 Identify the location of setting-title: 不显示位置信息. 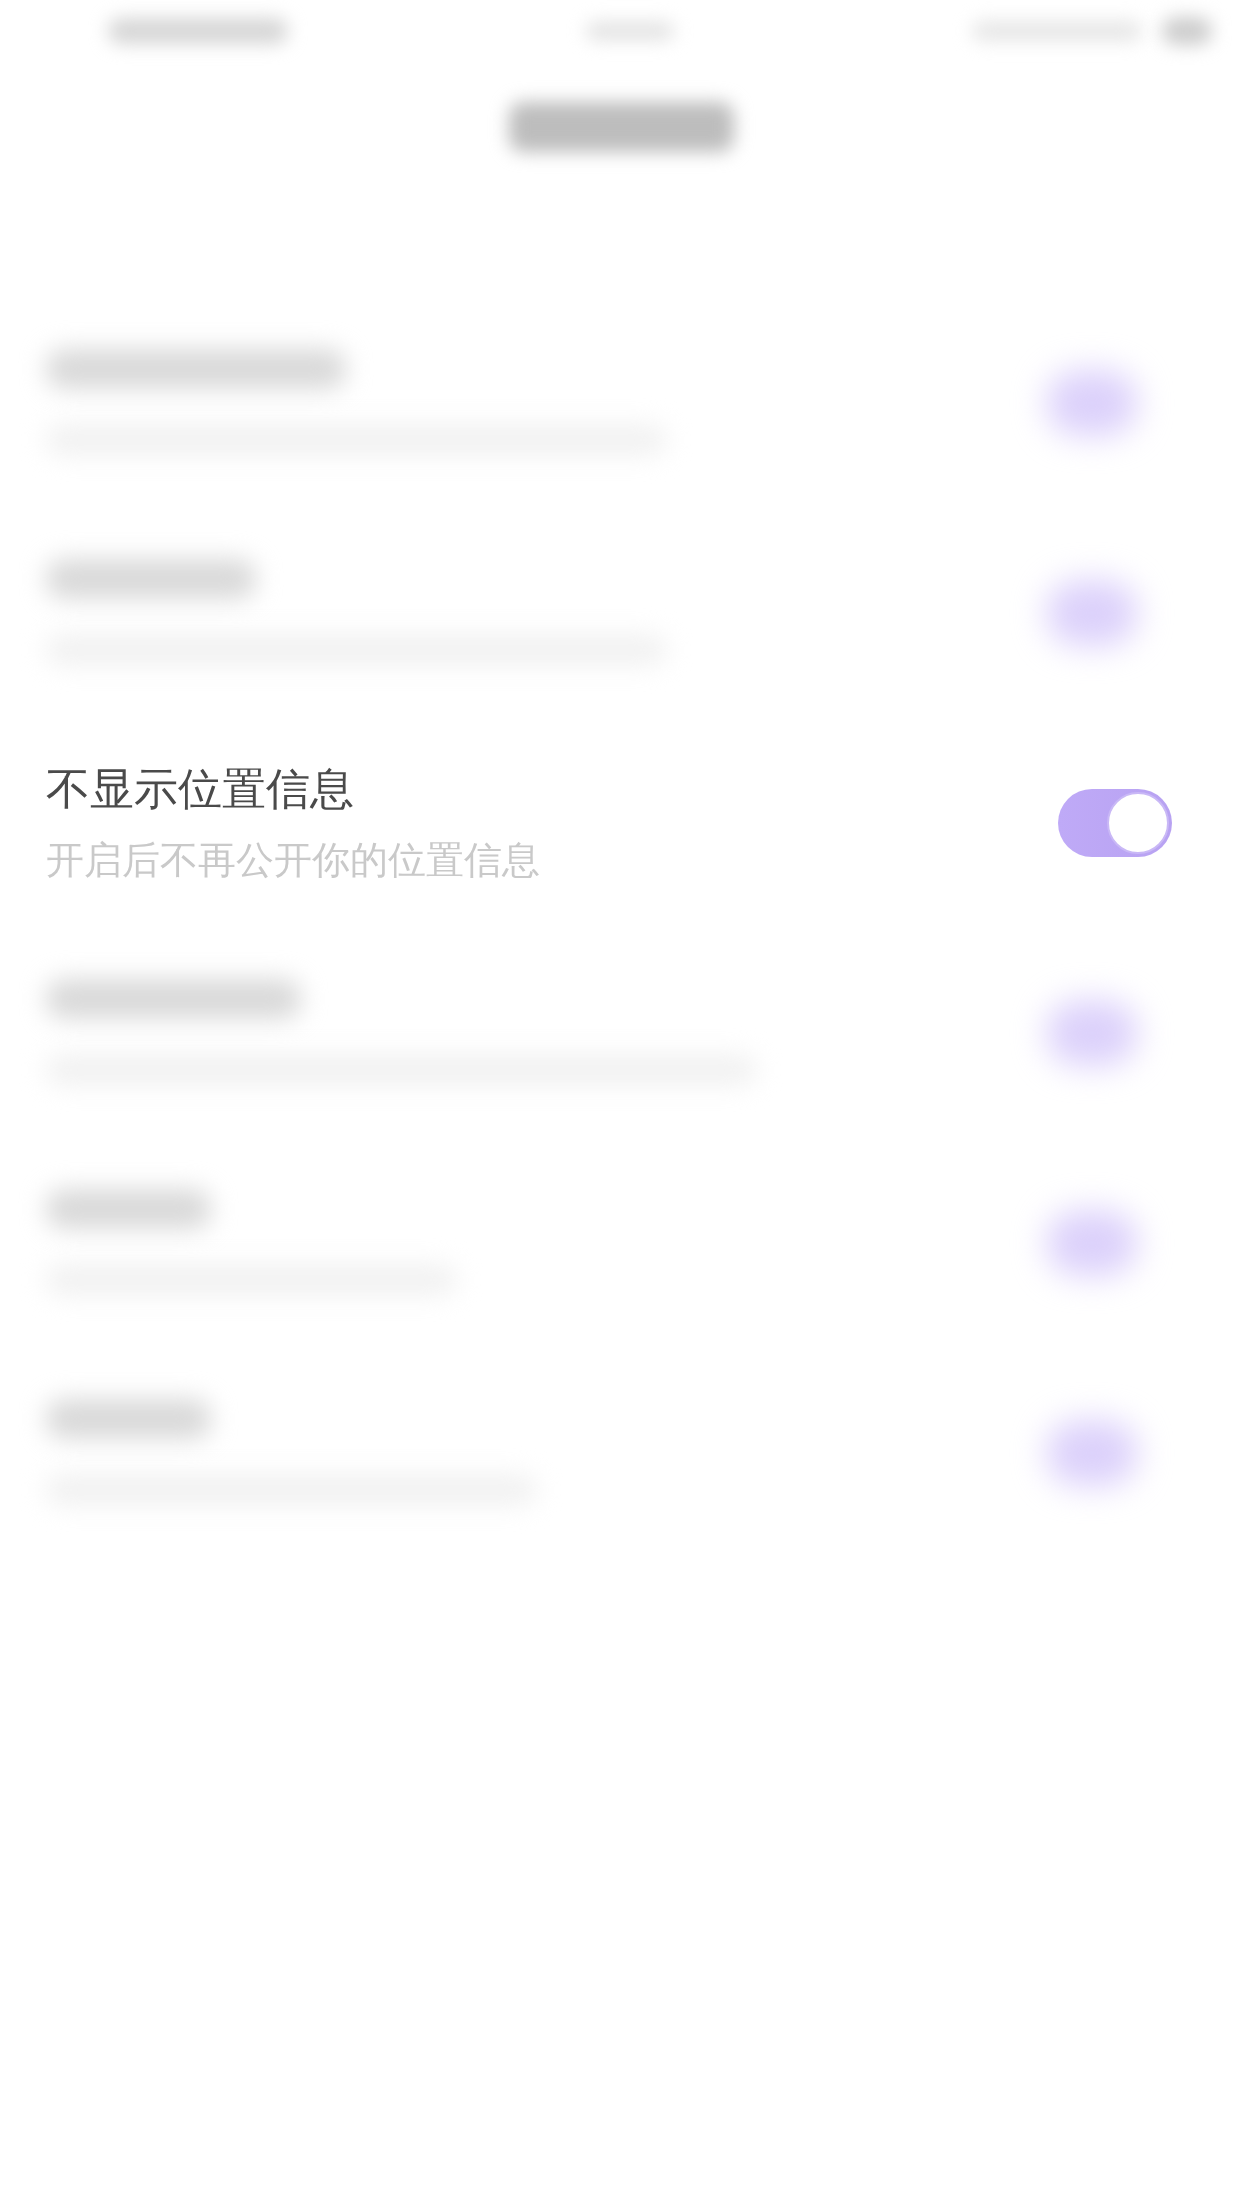
(200, 789).